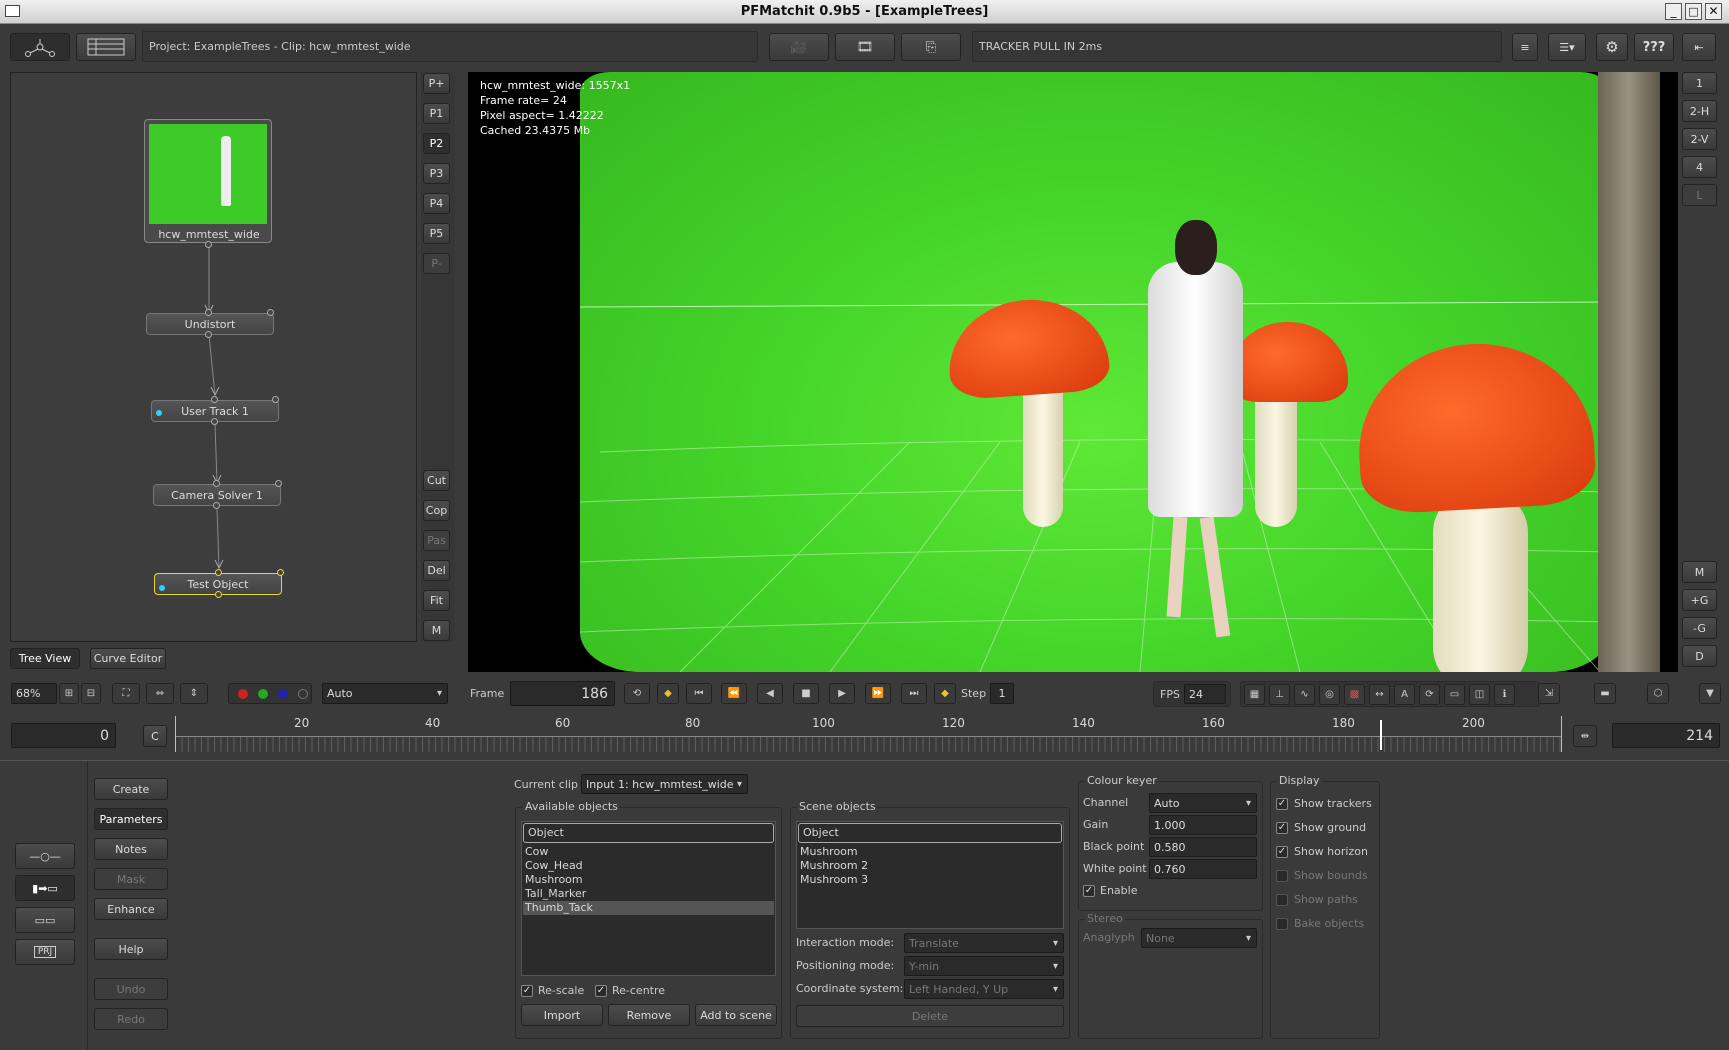  I want to click on show-horizon-checkbox: ✓, so click(1282, 852).